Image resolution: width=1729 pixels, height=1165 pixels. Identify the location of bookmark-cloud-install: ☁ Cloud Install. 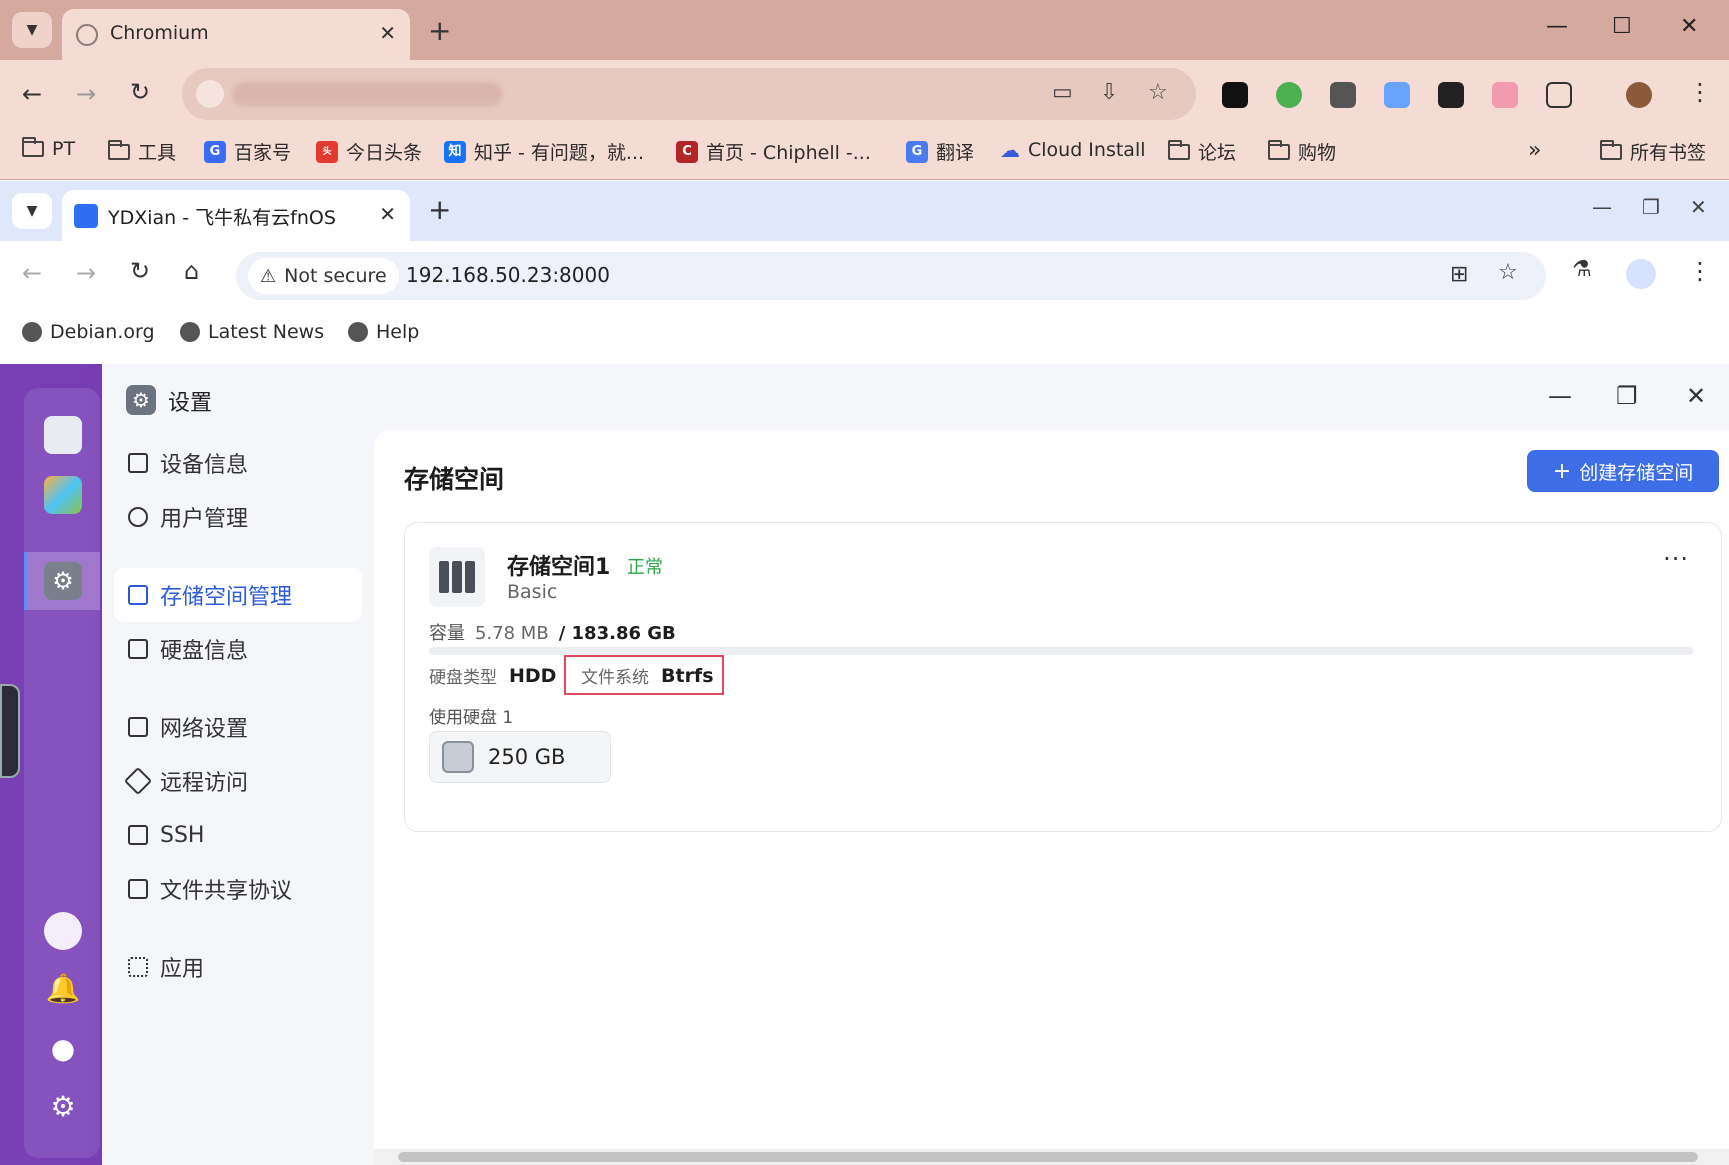
(1073, 150).